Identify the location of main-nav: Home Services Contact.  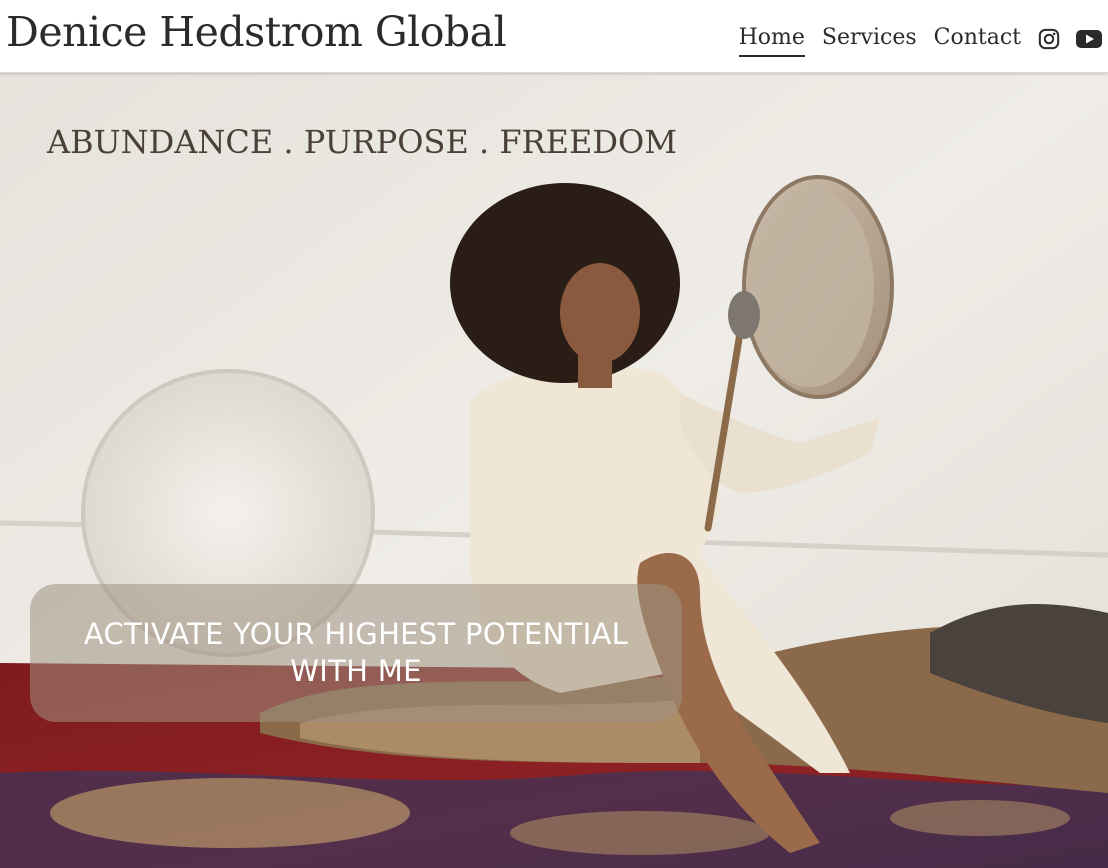
(923, 40).